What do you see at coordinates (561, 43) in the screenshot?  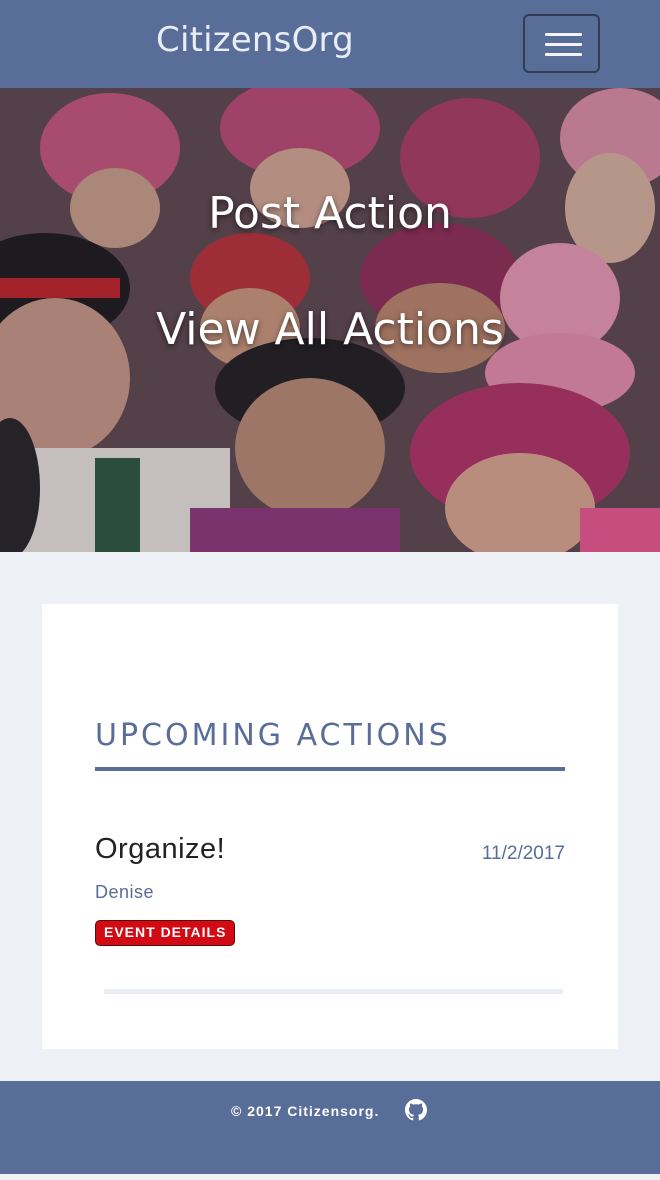 I see `menu-toggle-button` at bounding box center [561, 43].